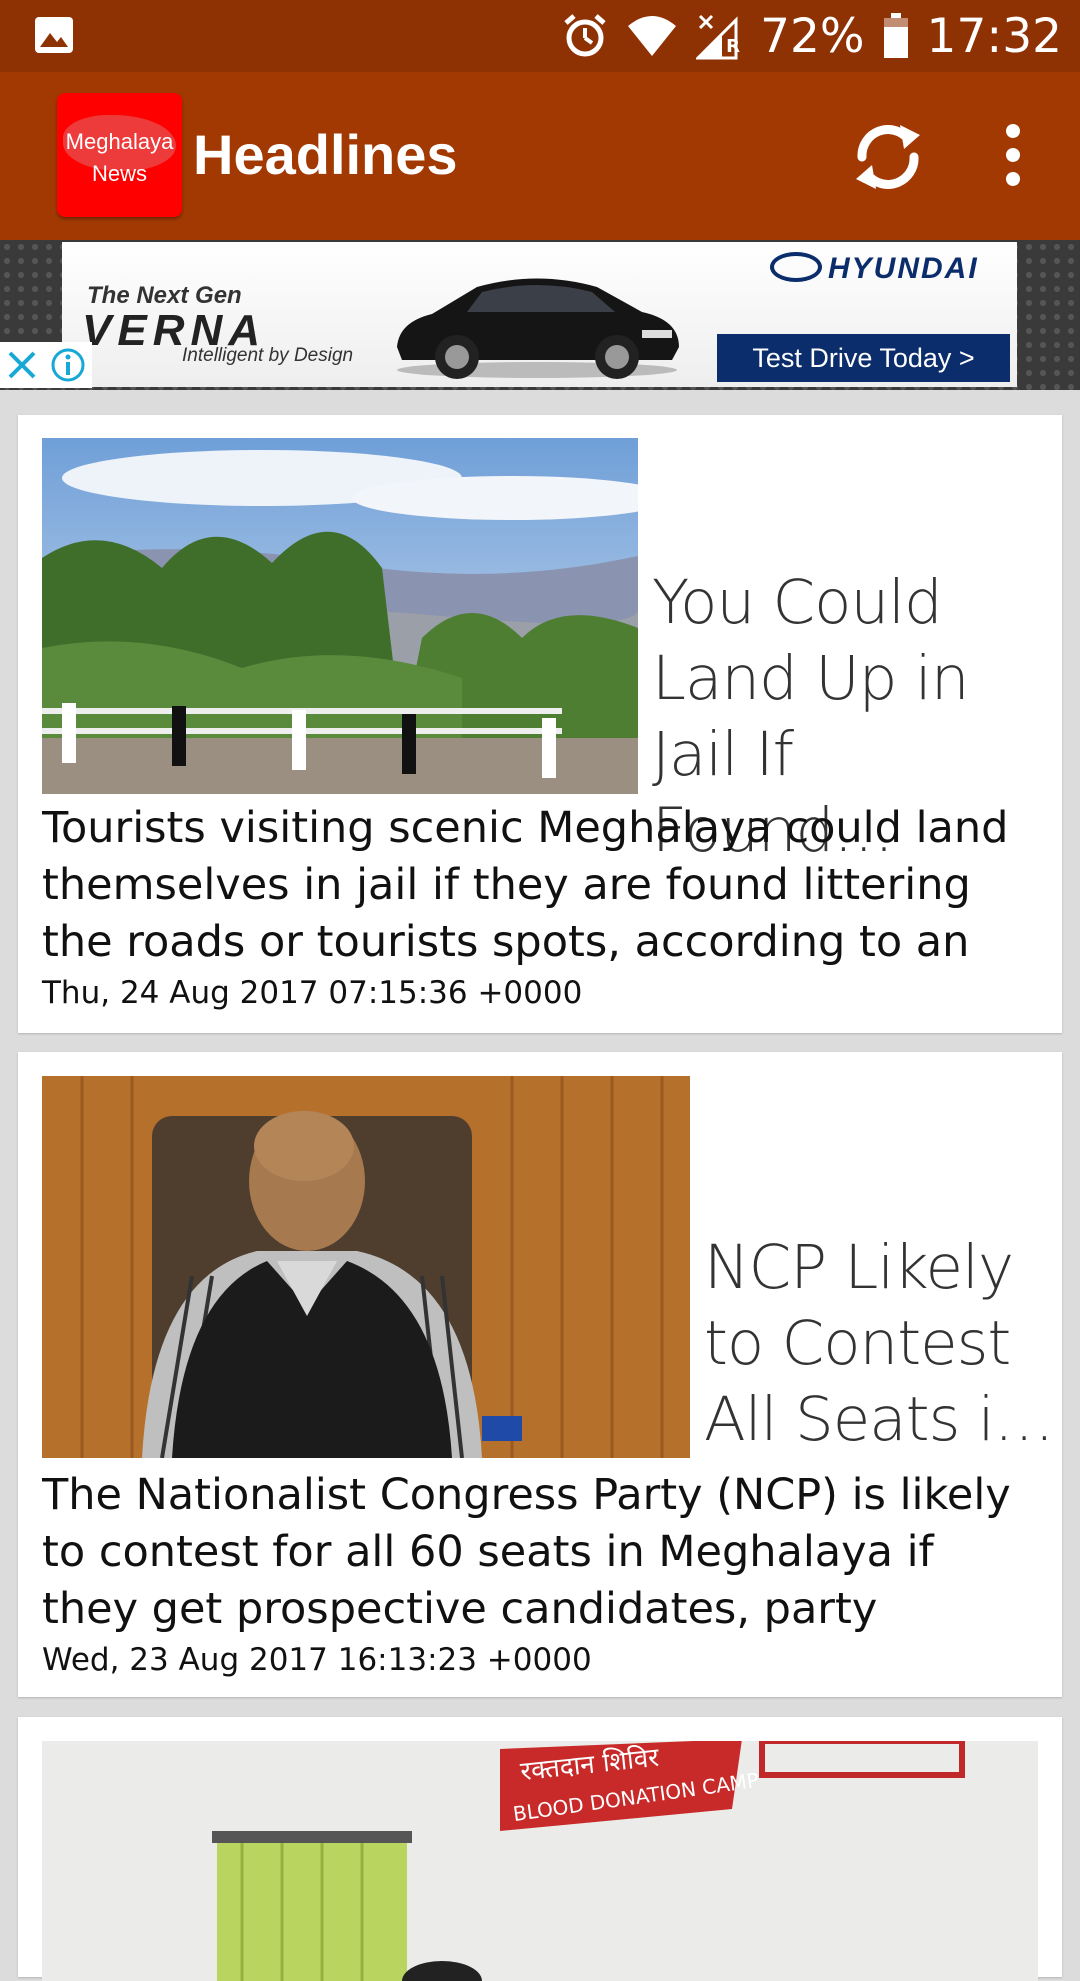 The image size is (1080, 1981). Describe the element at coordinates (857, 1343) in the screenshot. I see `headline-line: to Contest` at that location.